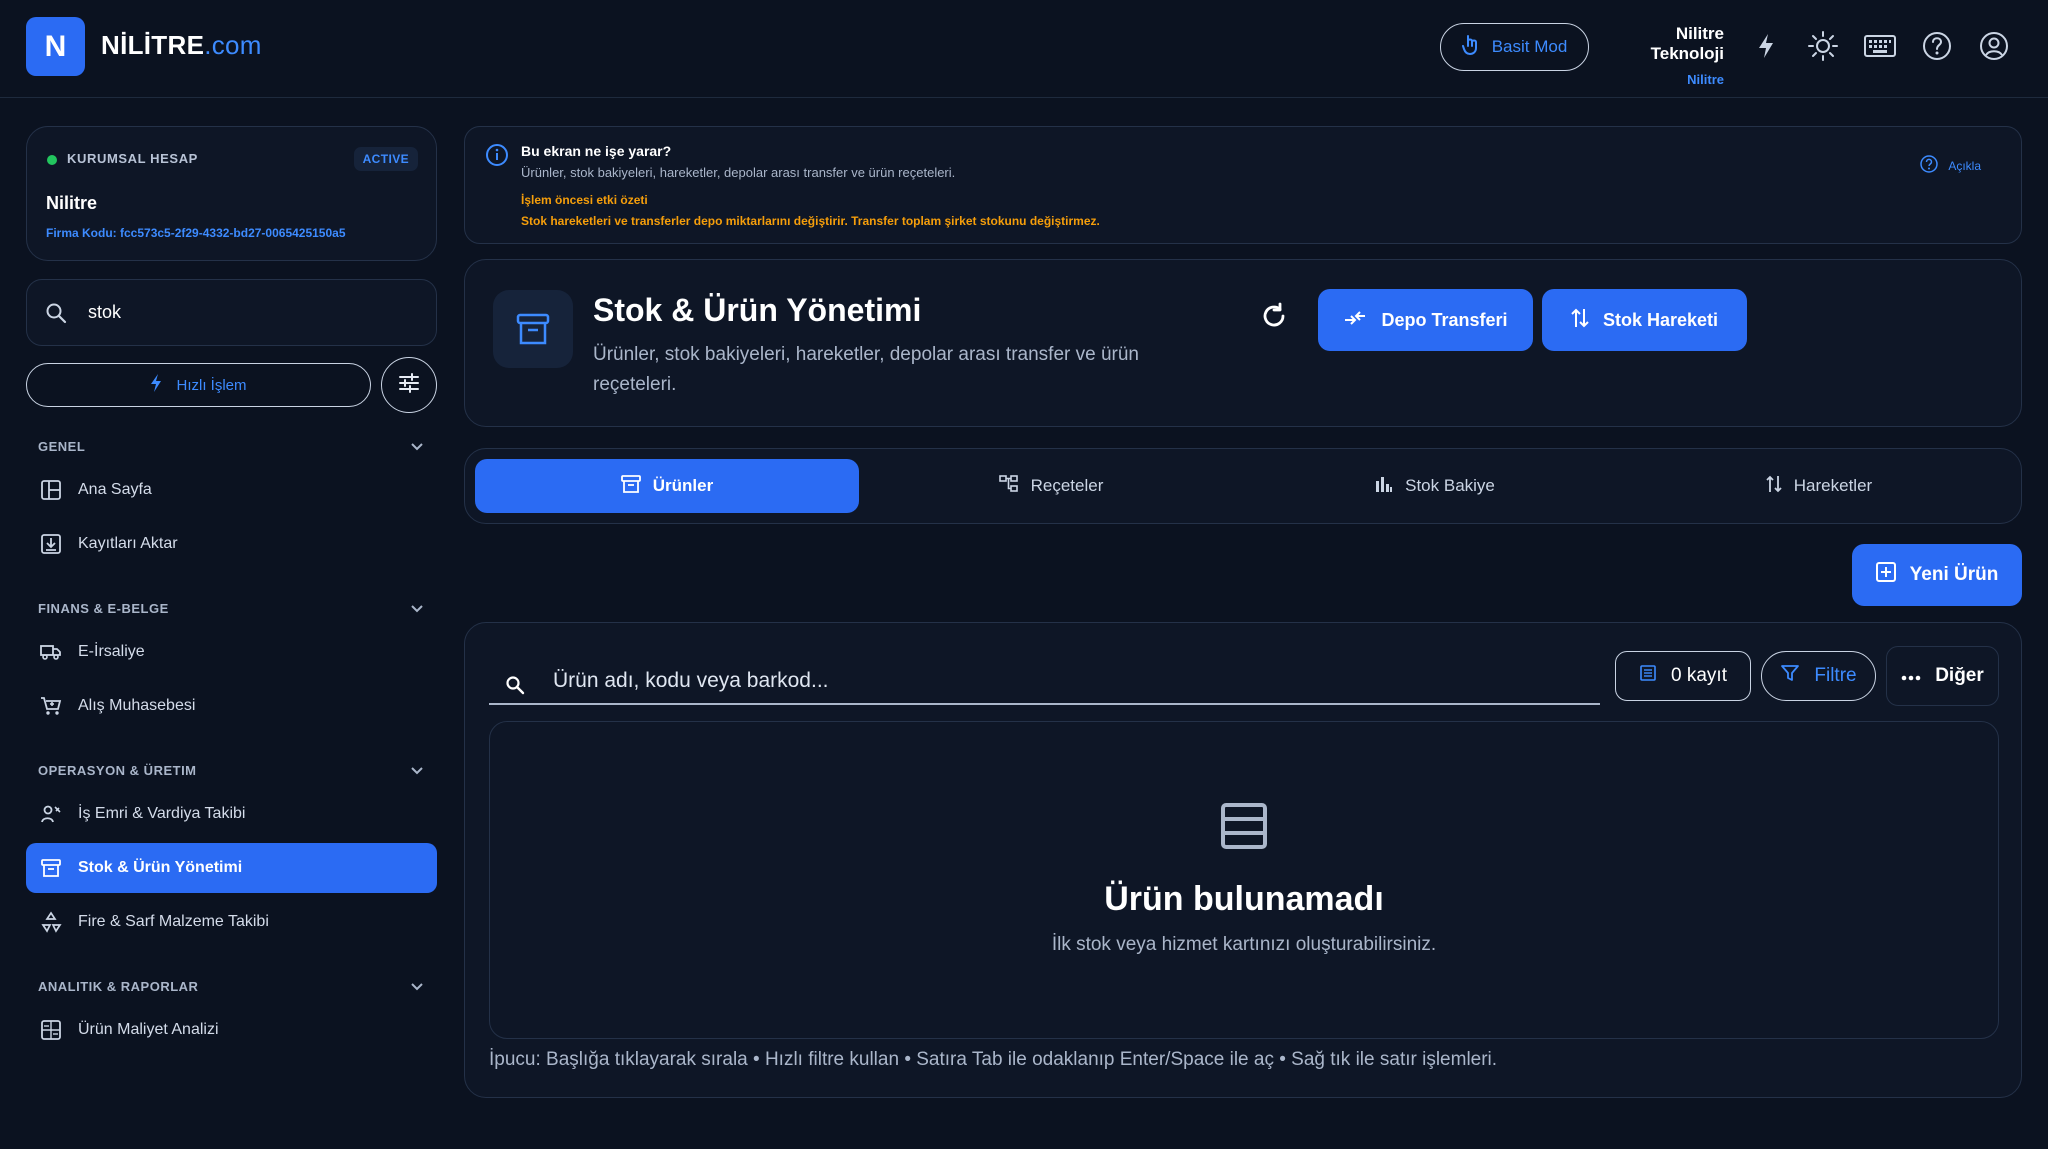 This screenshot has height=1149, width=2048. What do you see at coordinates (1529, 46) in the screenshot?
I see `simple-mode-label: Basit Mod` at bounding box center [1529, 46].